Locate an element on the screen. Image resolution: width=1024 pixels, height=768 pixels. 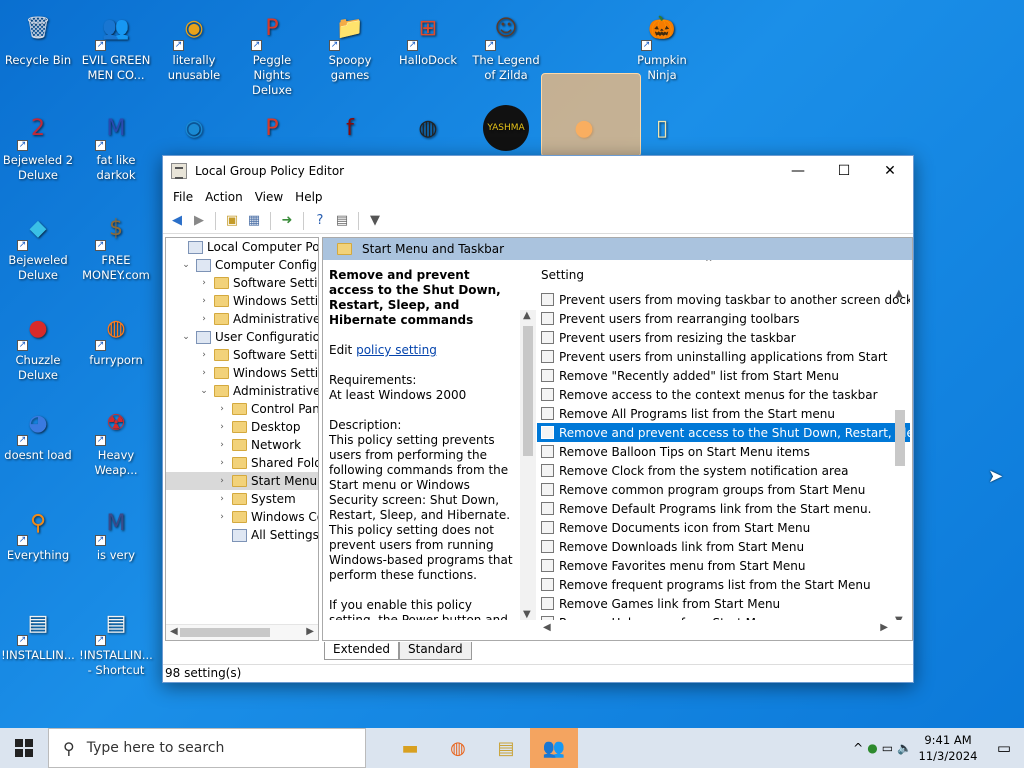
desktop-icon: ⚲ ↗ Everything is located at coordinates (38, 531).